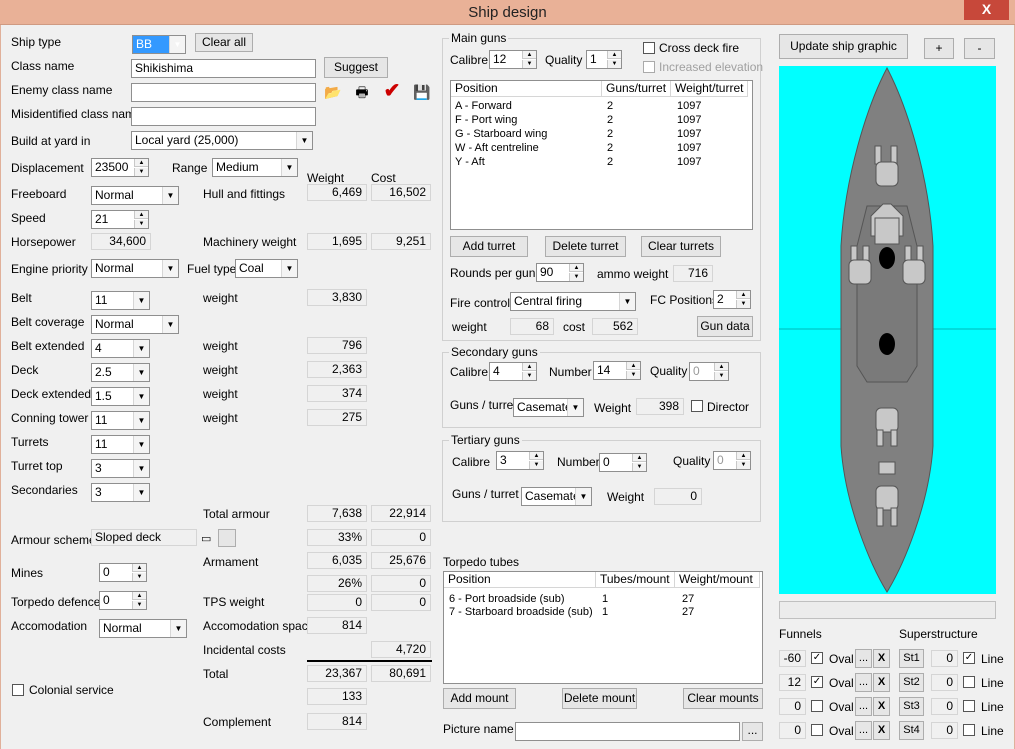 The width and height of the screenshot is (1015, 749). What do you see at coordinates (560, 272) in the screenshot?
I see `rounds-spinner: 90 ▲ ▼` at bounding box center [560, 272].